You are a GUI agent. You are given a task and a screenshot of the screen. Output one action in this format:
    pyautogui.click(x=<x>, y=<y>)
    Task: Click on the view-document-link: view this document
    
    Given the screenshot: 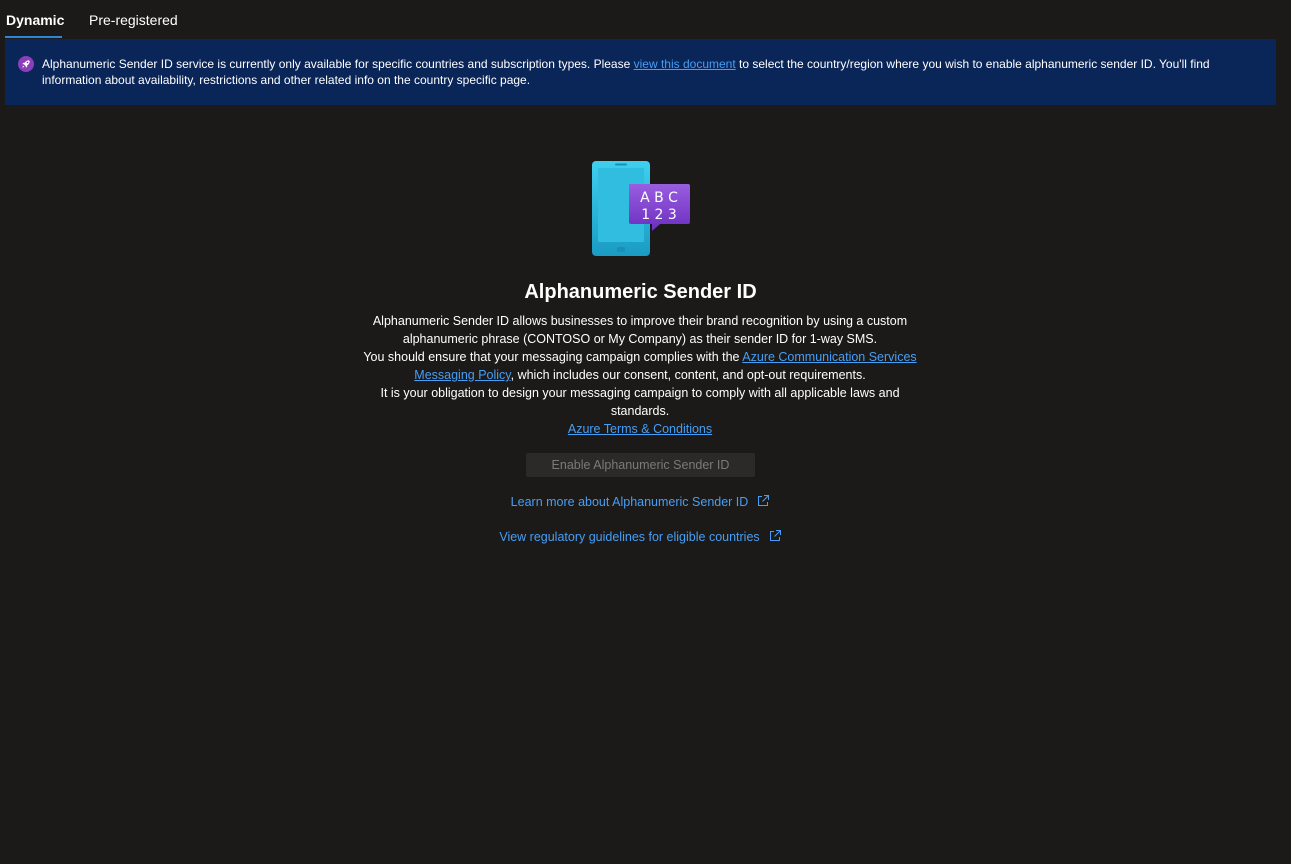 What is the action you would take?
    pyautogui.click(x=685, y=64)
    